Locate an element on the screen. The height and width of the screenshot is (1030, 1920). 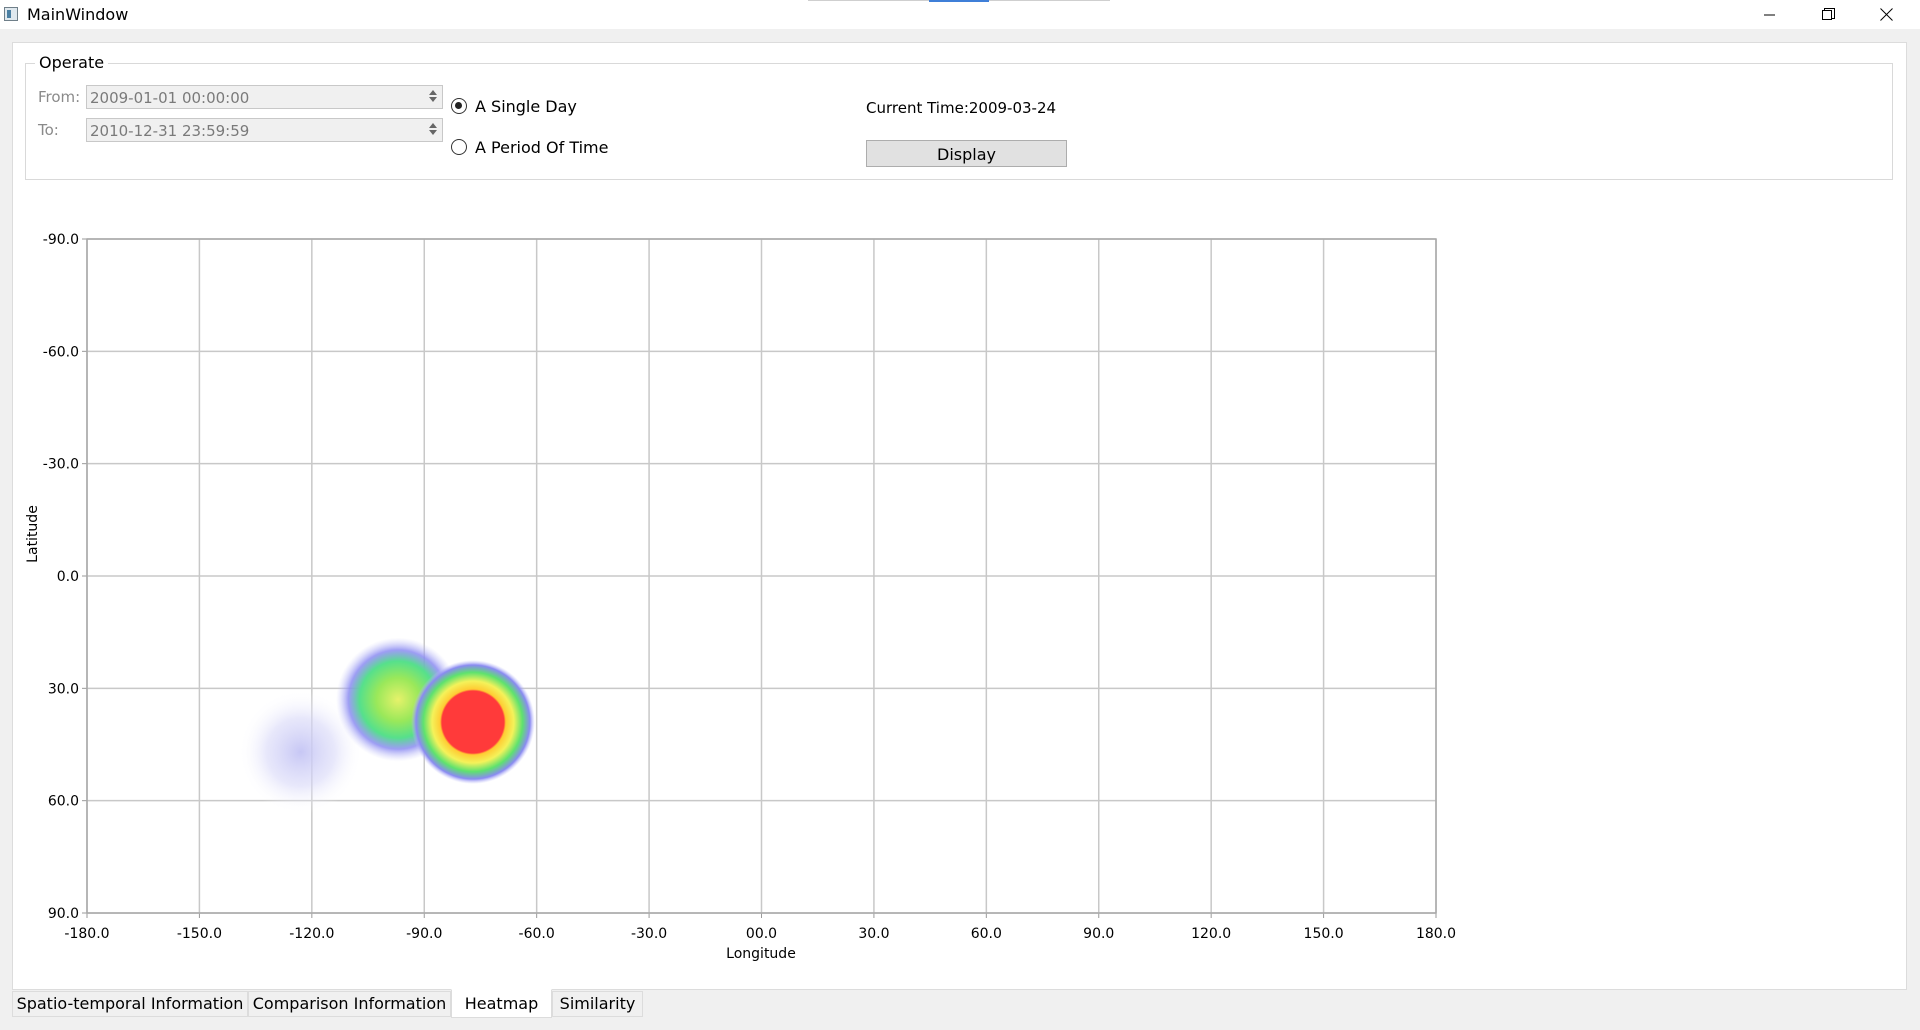
y-tick-label: -90.0 is located at coordinates (61, 240).